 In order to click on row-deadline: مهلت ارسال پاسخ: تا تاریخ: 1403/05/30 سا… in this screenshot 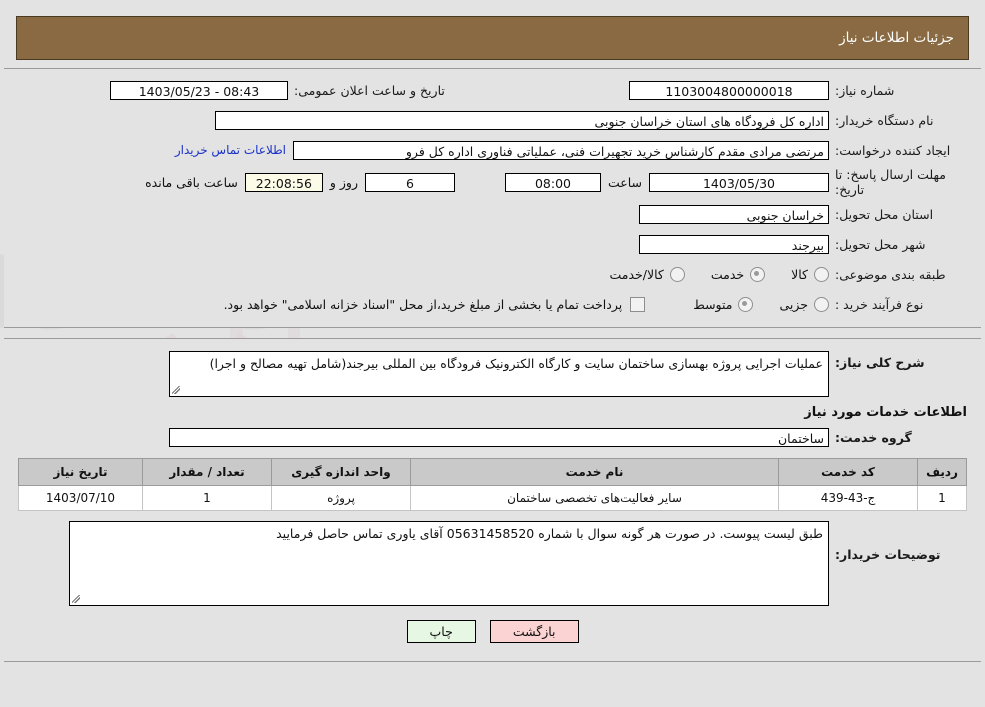, I will do `click(492, 182)`.